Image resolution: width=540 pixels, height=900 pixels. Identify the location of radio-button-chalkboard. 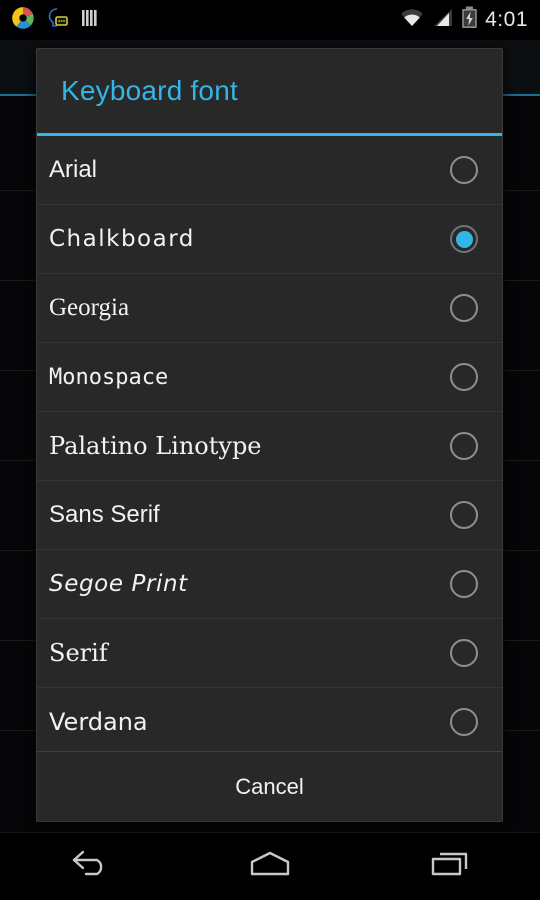
(464, 239).